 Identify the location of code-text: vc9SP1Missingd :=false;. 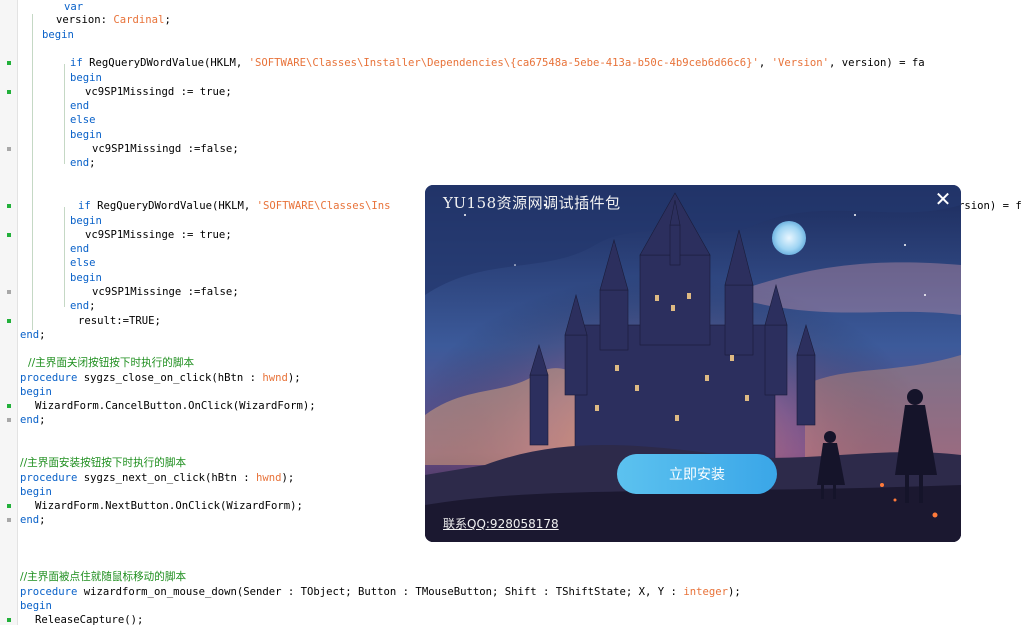
(165, 149).